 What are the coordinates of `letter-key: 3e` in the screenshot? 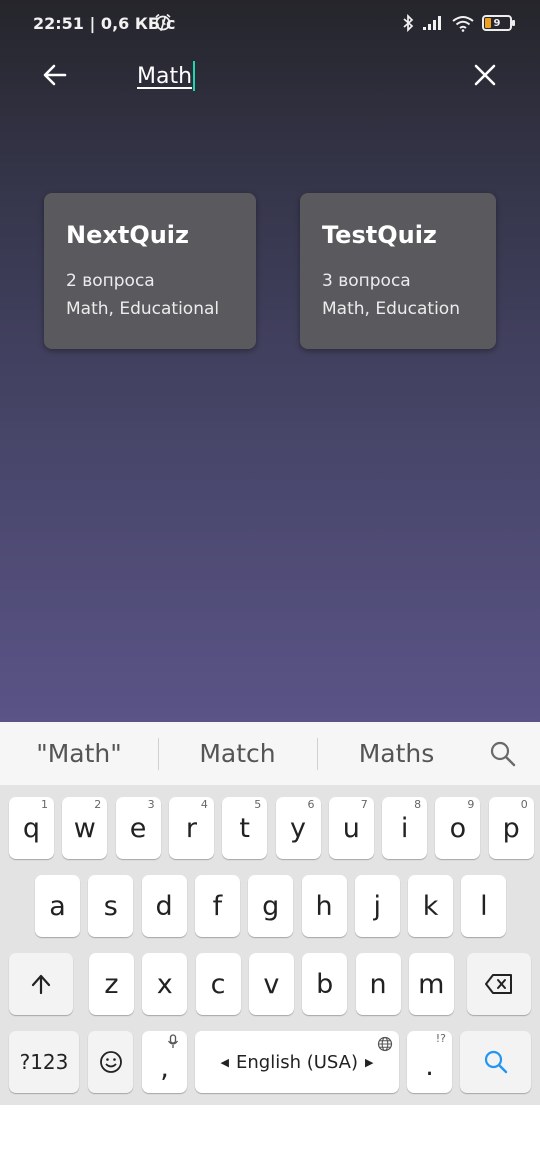 It's located at (138, 828).